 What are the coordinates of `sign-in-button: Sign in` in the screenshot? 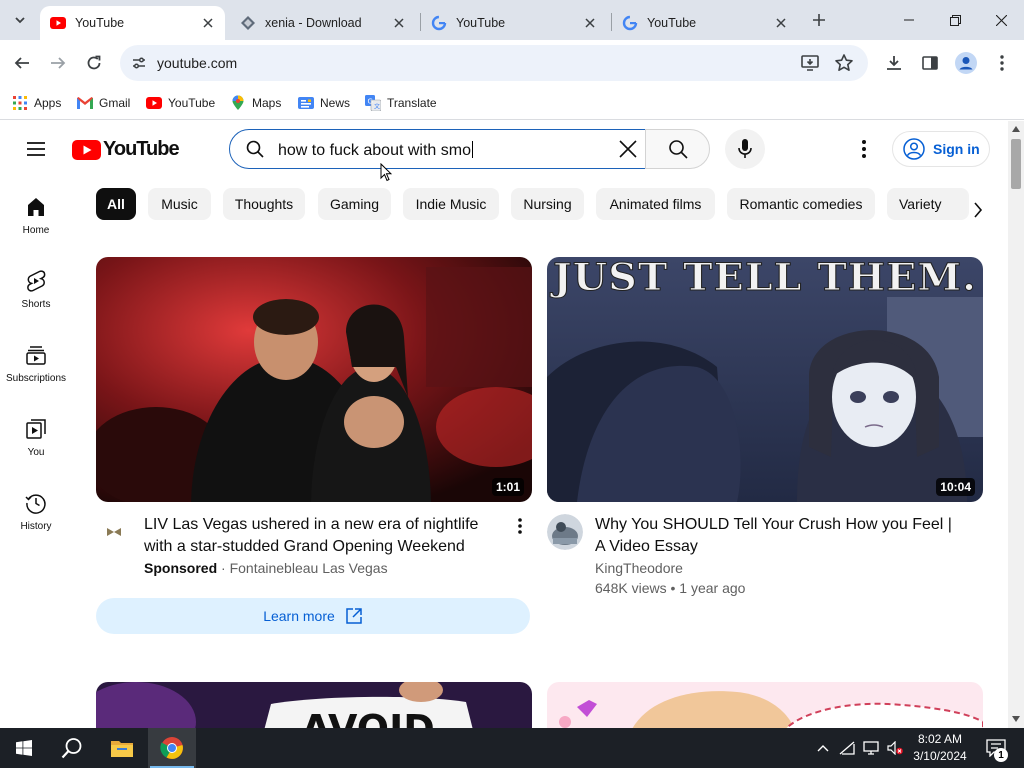 It's located at (941, 149).